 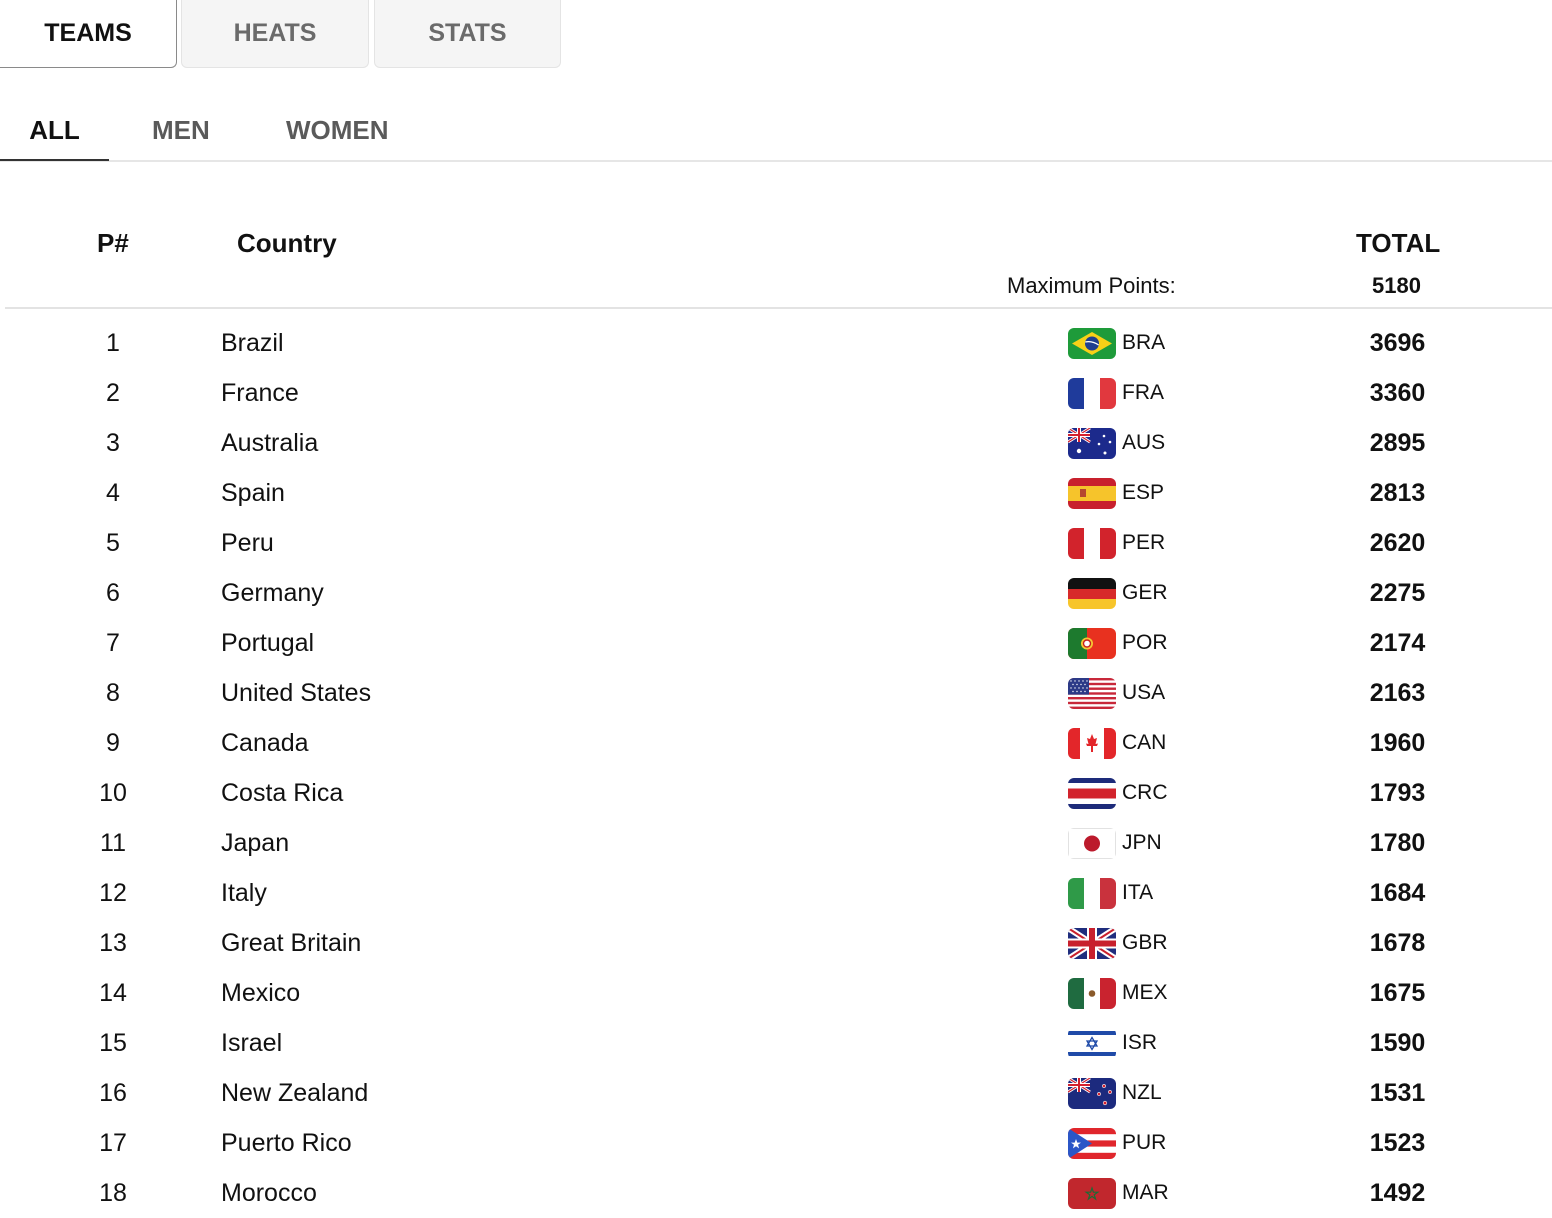 I want to click on column-header-country: Country, so click(x=287, y=243).